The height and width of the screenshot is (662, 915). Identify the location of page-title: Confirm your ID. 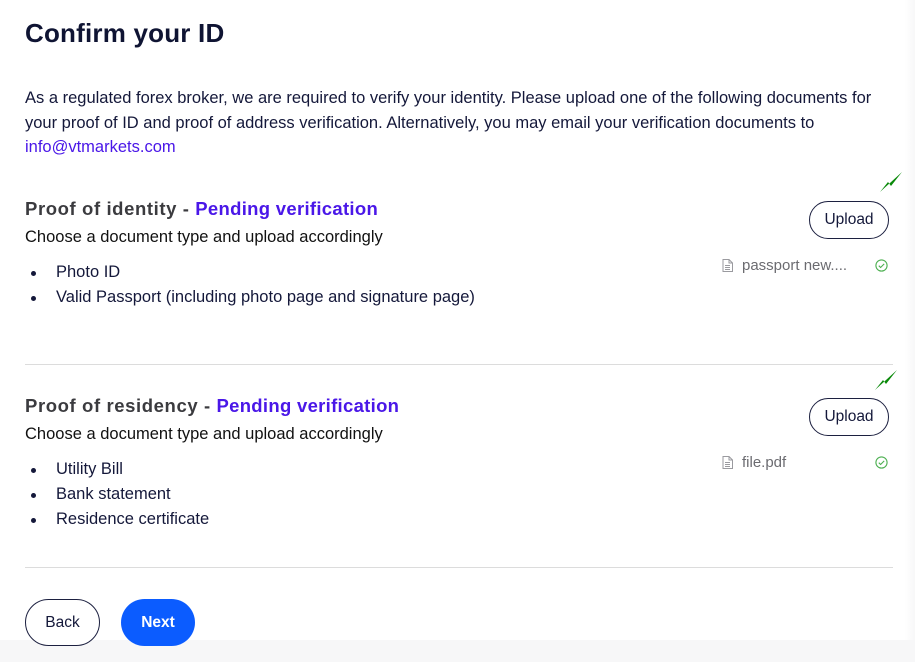
(125, 33).